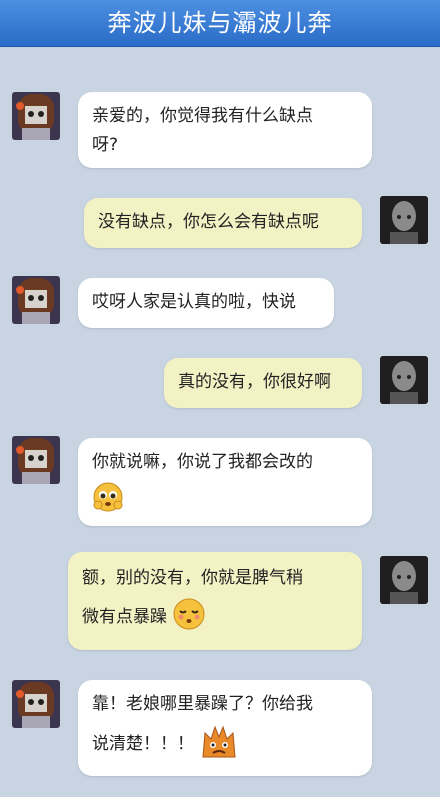 This screenshot has width=440, height=797. Describe the element at coordinates (219, 746) in the screenshot. I see `angry-emoji` at that location.